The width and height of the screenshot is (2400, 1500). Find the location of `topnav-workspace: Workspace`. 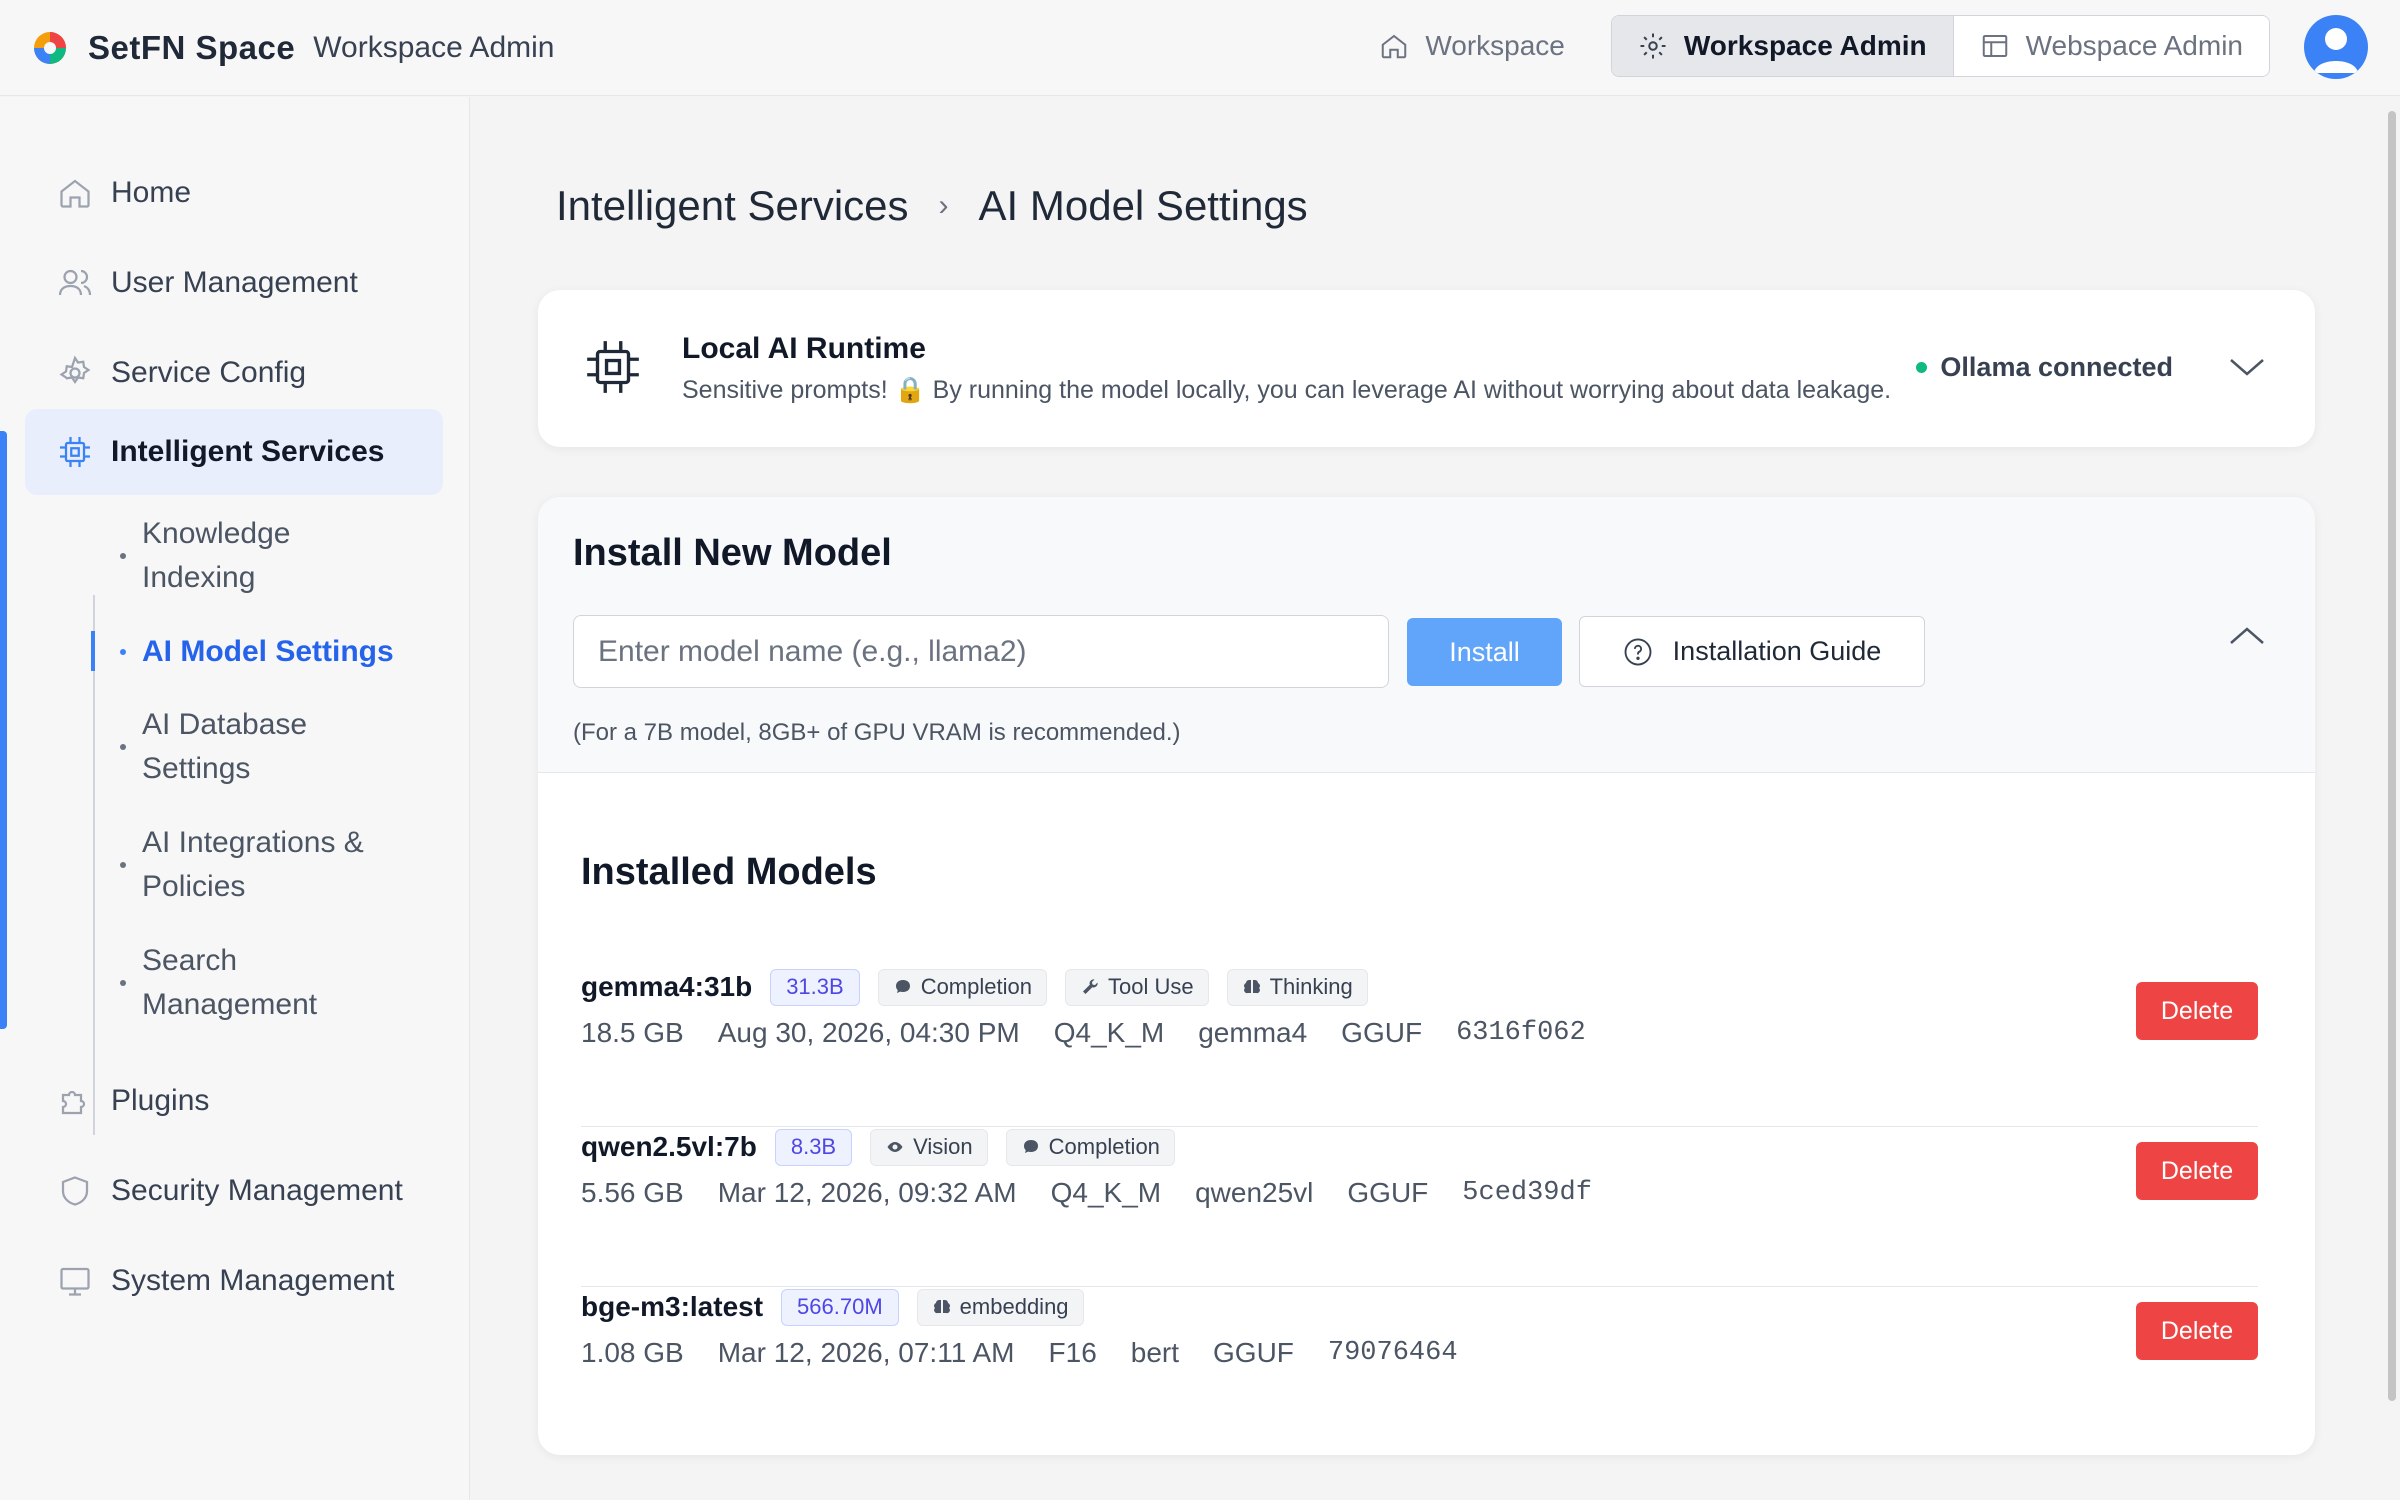

topnav-workspace: Workspace is located at coordinates (1472, 46).